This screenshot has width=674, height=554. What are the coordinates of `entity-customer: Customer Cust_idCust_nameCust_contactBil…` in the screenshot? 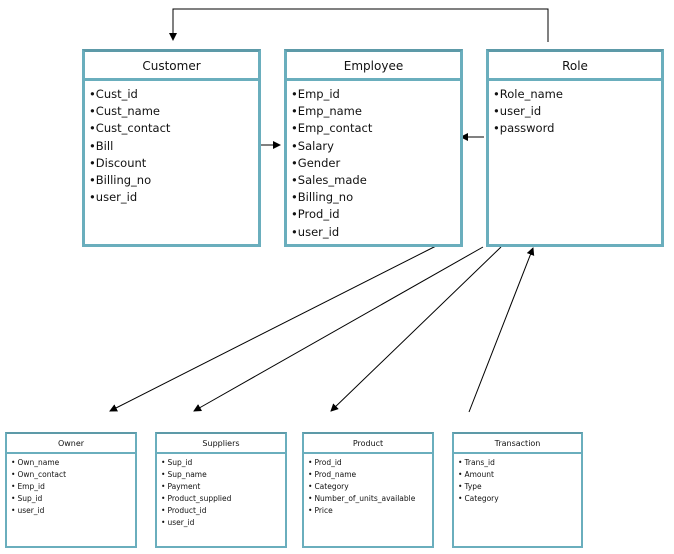 It's located at (171, 148).